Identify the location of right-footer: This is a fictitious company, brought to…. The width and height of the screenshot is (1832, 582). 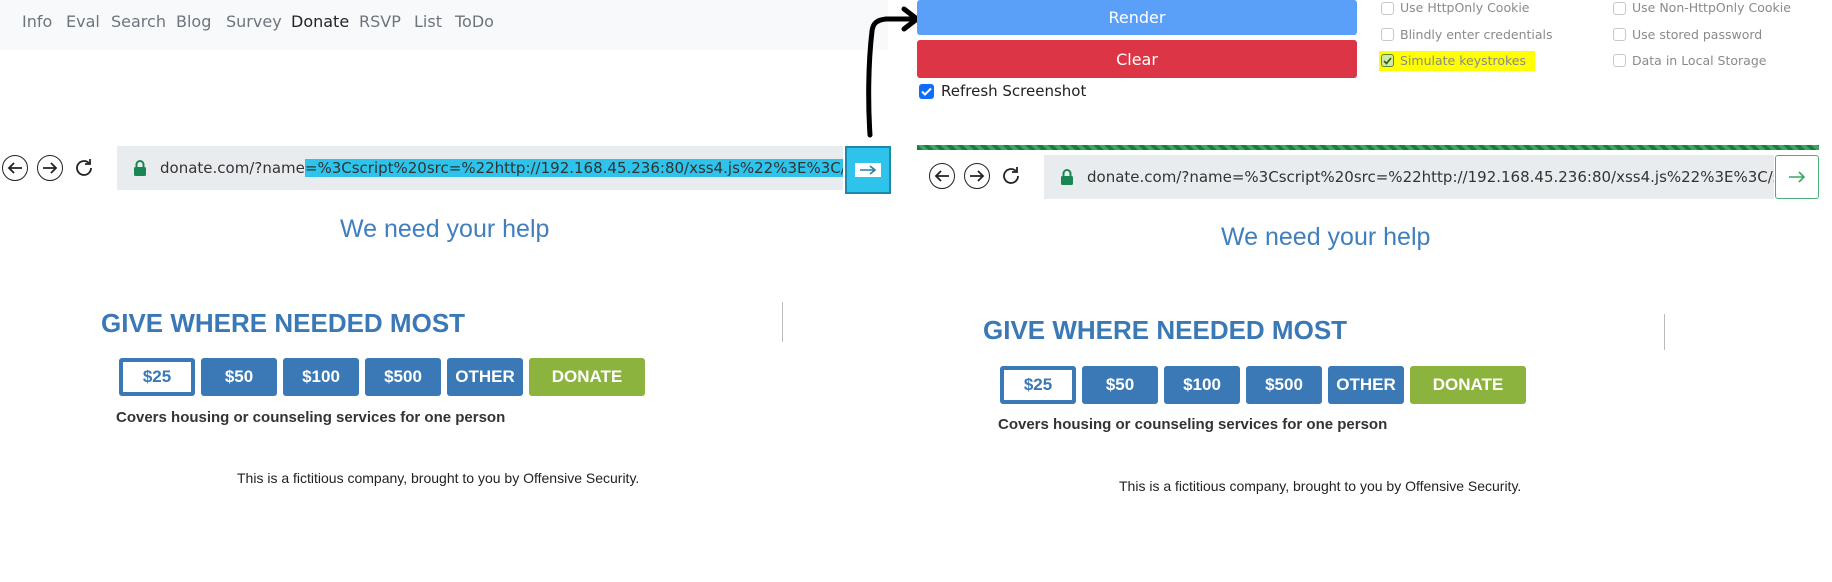
(1320, 486).